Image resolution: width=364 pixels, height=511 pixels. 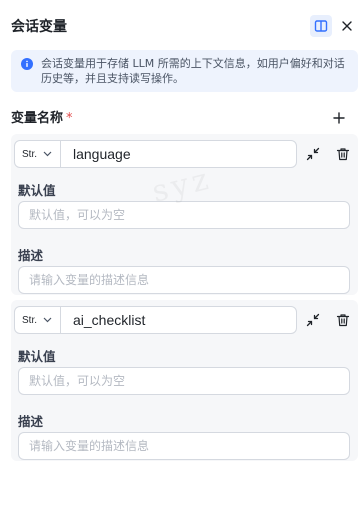 What do you see at coordinates (37, 118) in the screenshot?
I see `variable-name-label-text: 变量名称` at bounding box center [37, 118].